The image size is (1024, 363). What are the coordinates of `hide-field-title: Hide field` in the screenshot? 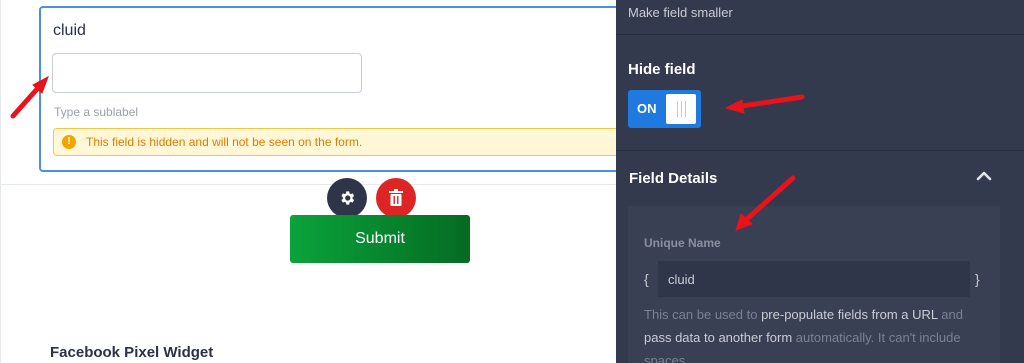 It's located at (662, 69).